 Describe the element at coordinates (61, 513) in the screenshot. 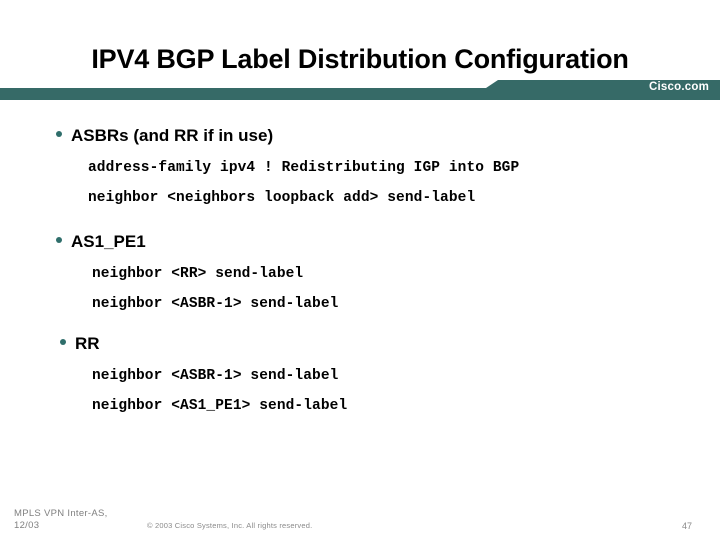

I see `footer-deck-title: MPLS VPN Inter-AS,` at that location.